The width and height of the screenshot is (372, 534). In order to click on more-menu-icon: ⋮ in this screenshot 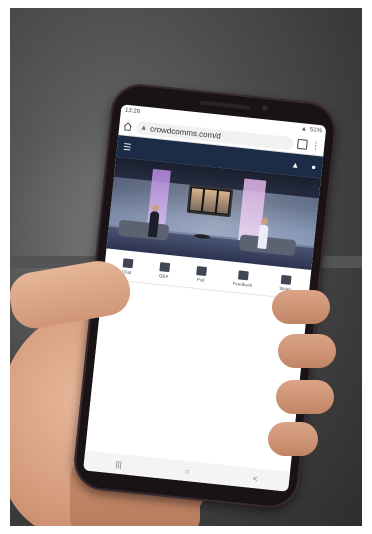, I will do `click(316, 146)`.